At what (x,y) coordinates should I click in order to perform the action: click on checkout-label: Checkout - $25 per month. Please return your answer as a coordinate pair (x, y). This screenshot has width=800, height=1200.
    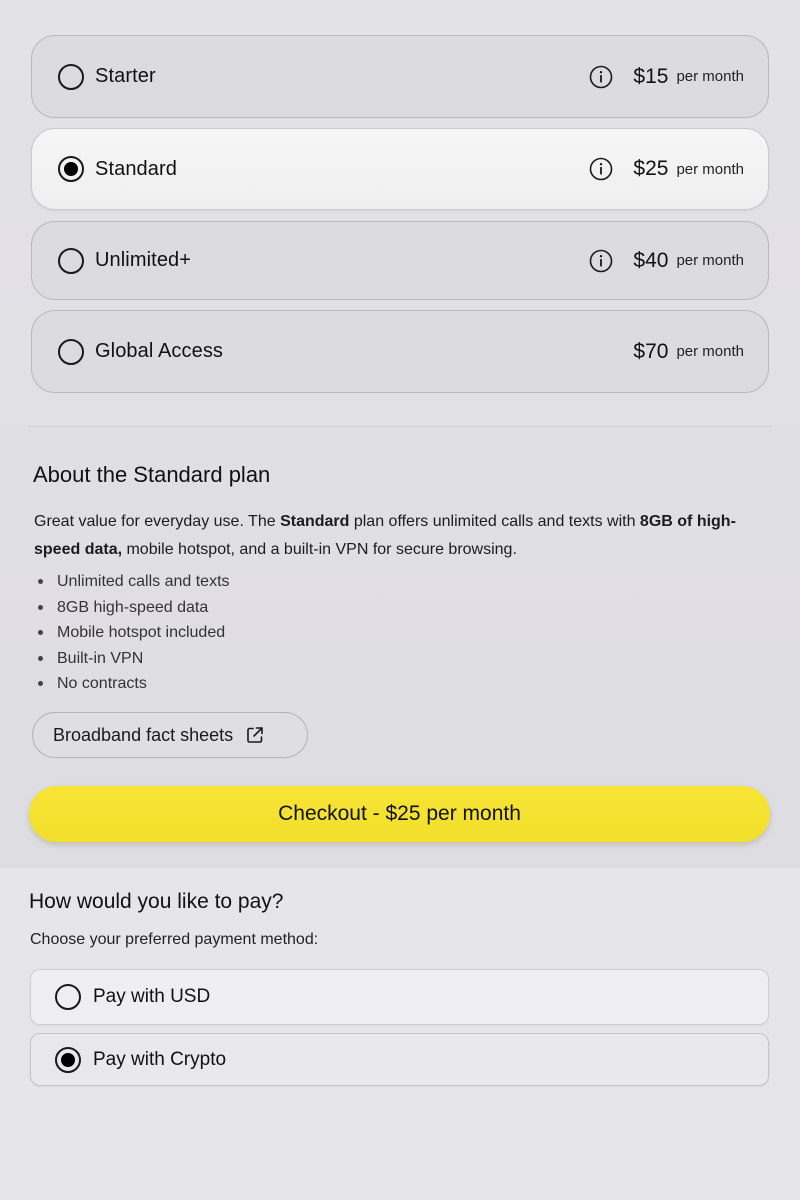
    Looking at the image, I should click on (399, 813).